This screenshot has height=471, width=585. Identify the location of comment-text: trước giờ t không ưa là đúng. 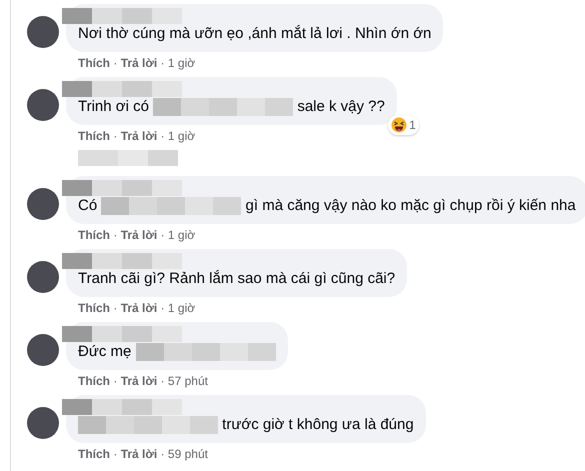
(318, 424).